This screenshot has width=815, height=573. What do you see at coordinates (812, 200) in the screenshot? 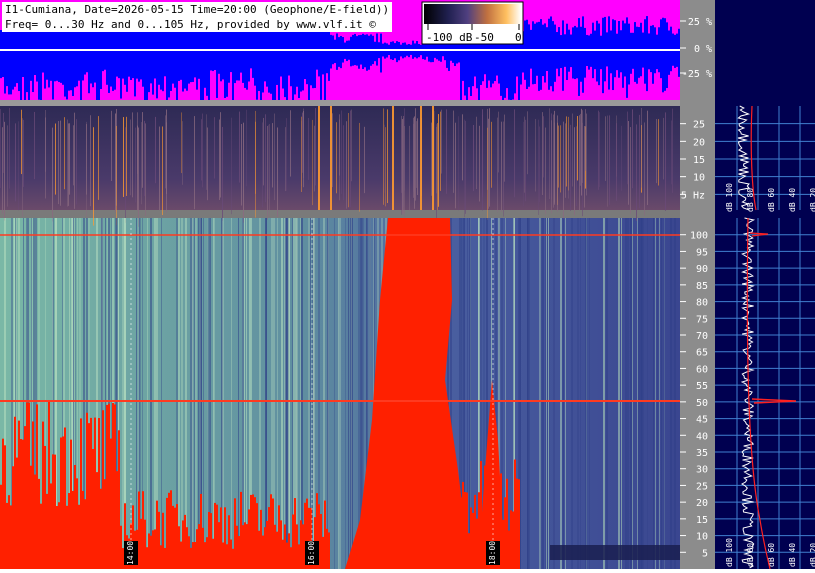
I see `profile-axis-label: dB 20` at bounding box center [812, 200].